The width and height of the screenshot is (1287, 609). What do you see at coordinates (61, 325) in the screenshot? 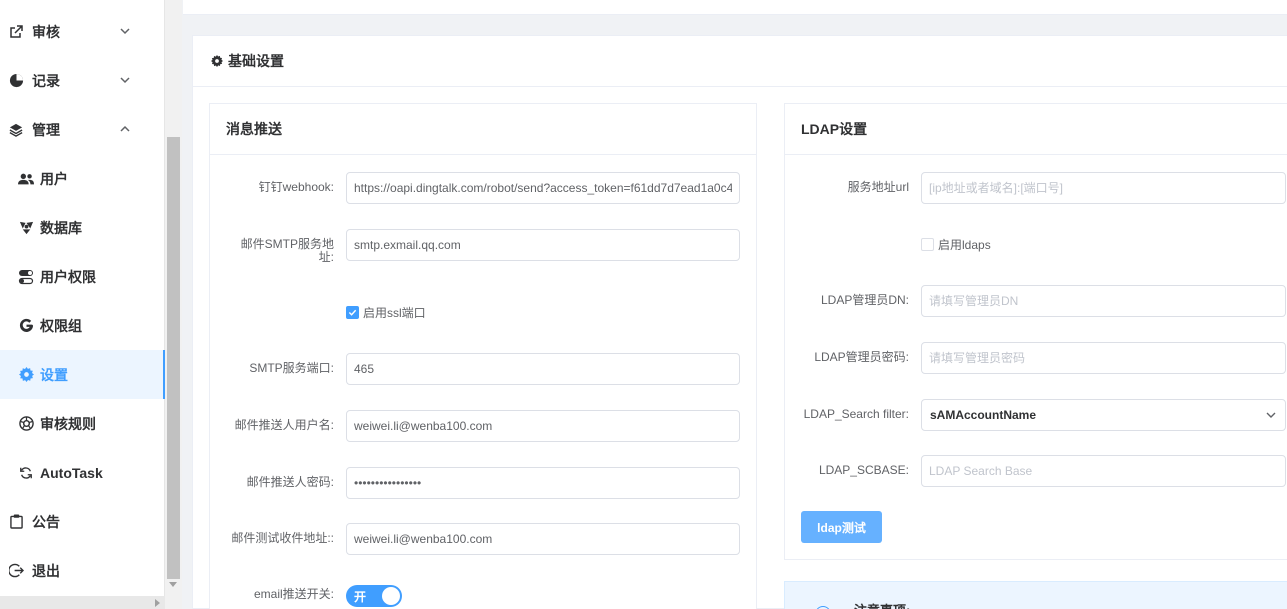
I see `sidebar-item-label: 权限组` at bounding box center [61, 325].